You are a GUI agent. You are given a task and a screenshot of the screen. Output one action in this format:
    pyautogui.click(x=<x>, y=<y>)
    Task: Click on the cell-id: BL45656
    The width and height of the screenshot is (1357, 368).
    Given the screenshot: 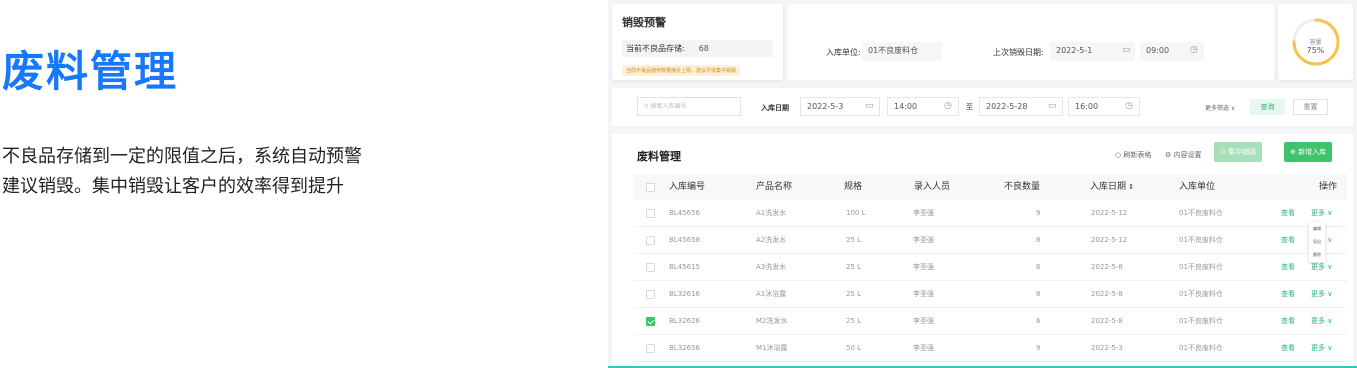 What is the action you would take?
    pyautogui.click(x=684, y=213)
    